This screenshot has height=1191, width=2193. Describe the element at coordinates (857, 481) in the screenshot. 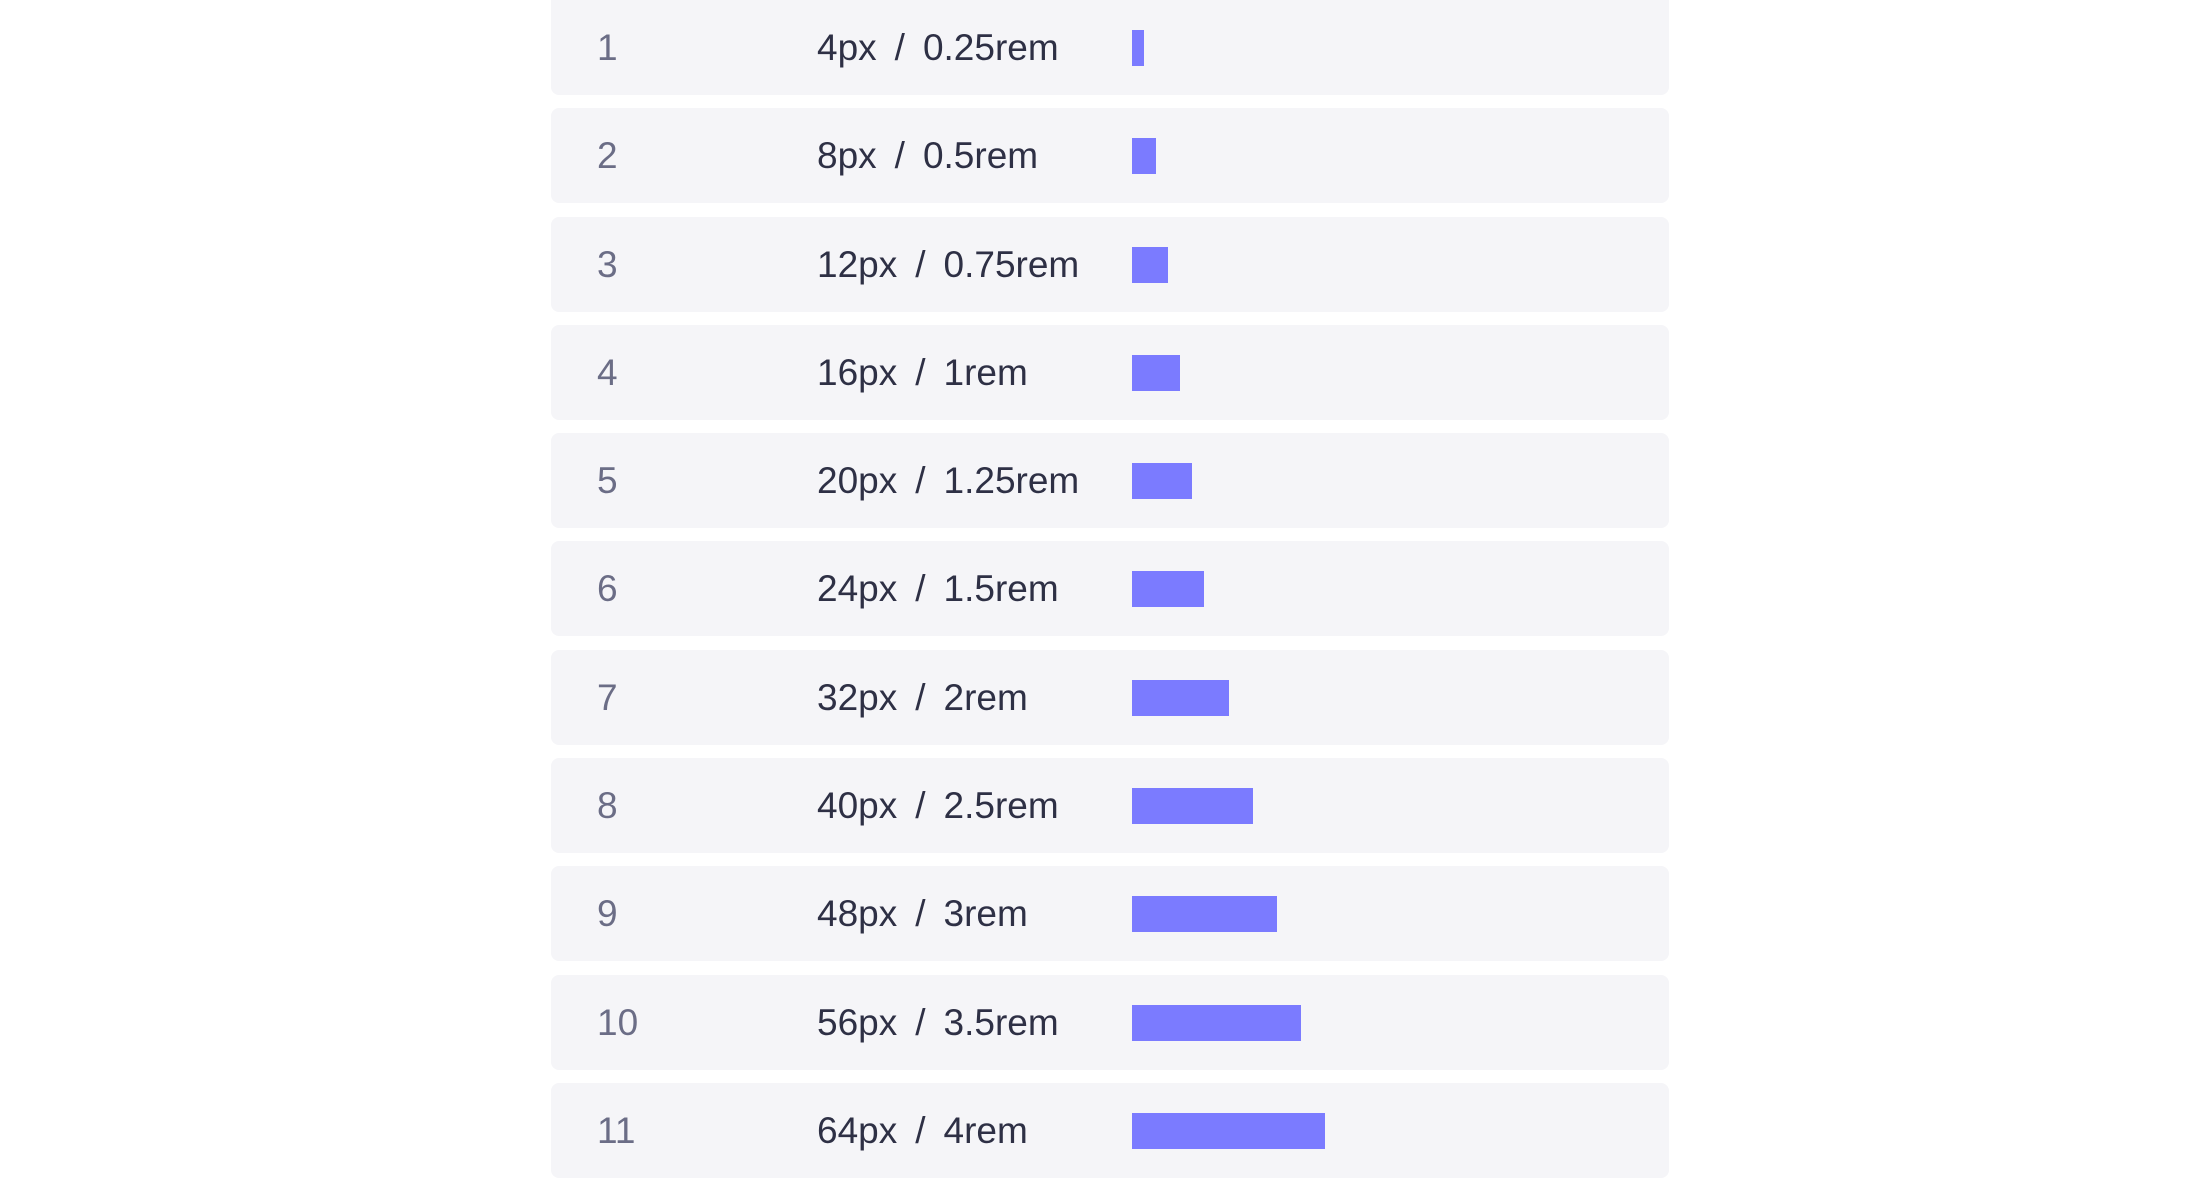

I see `px-value: 20px` at that location.